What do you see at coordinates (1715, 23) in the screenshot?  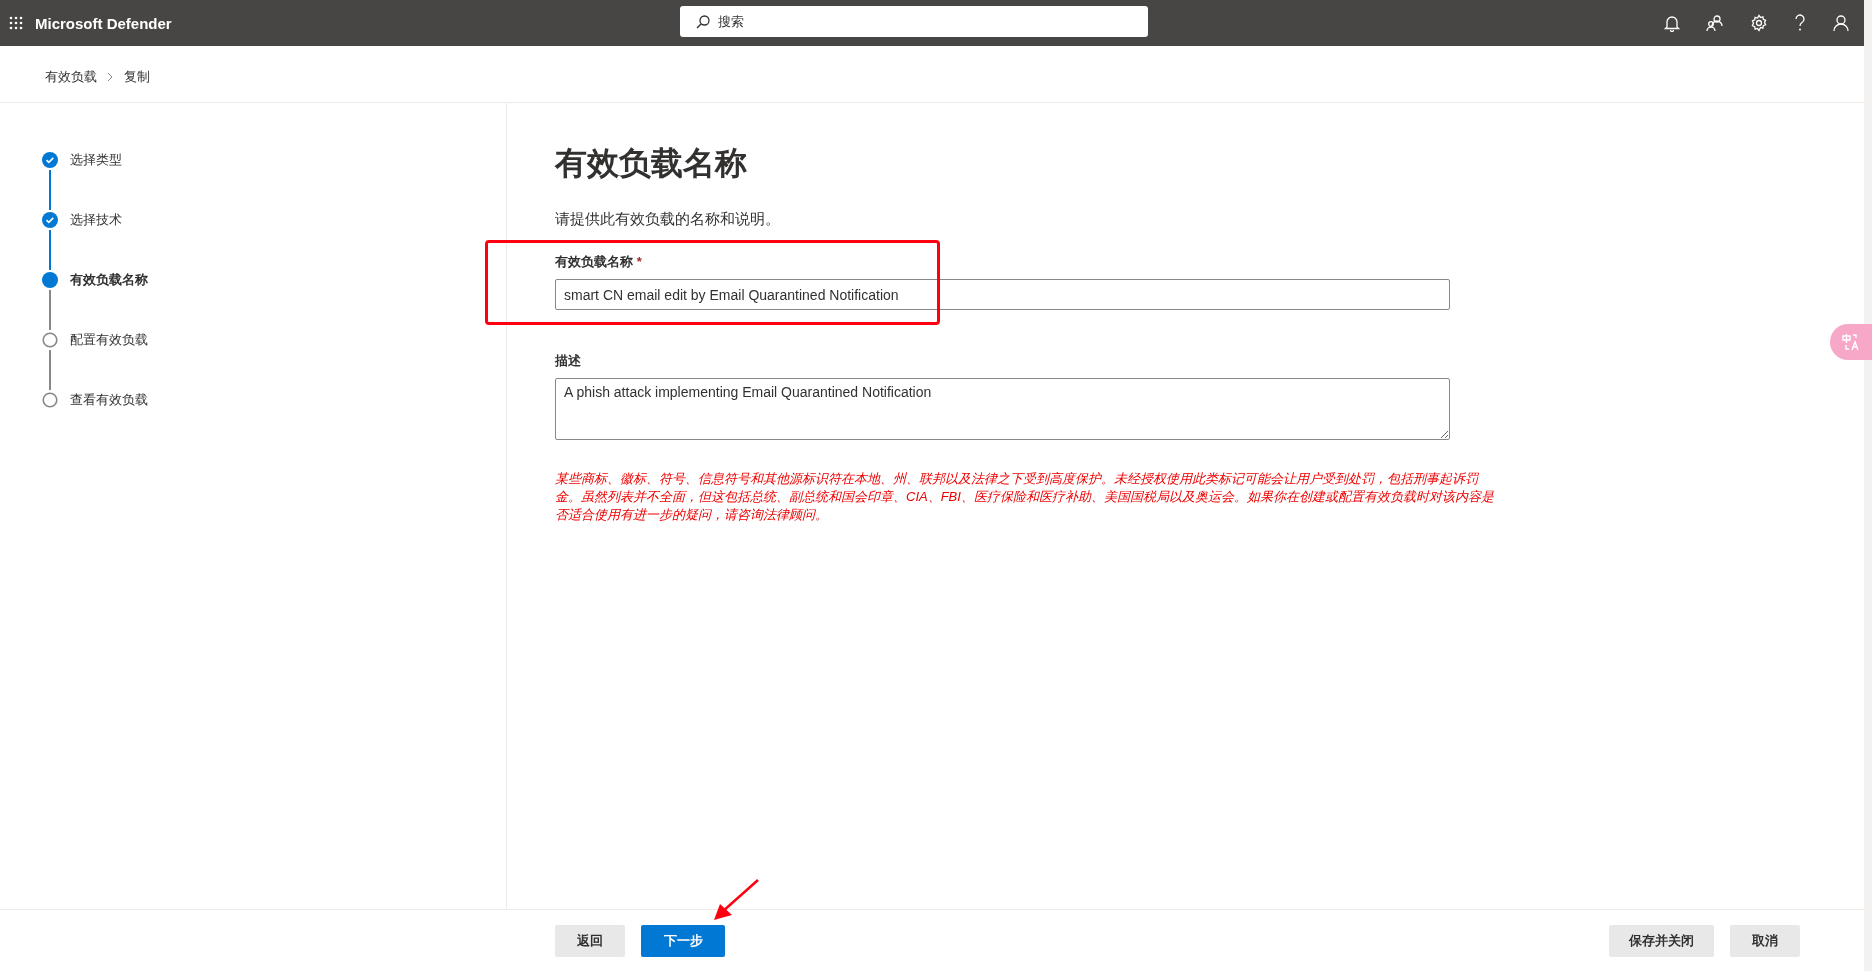 I see `people-icon` at bounding box center [1715, 23].